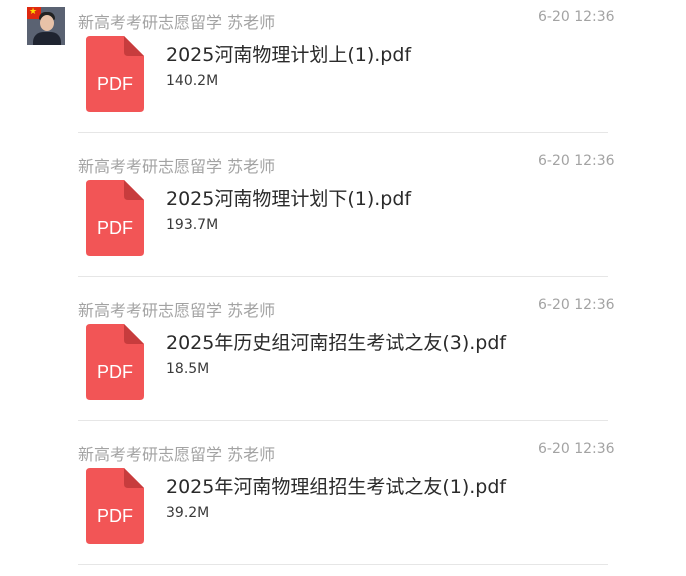 This screenshot has height=576, width=686. I want to click on file-name-link: 2025年历史组河南招生考试之友(3).pdf, so click(336, 341).